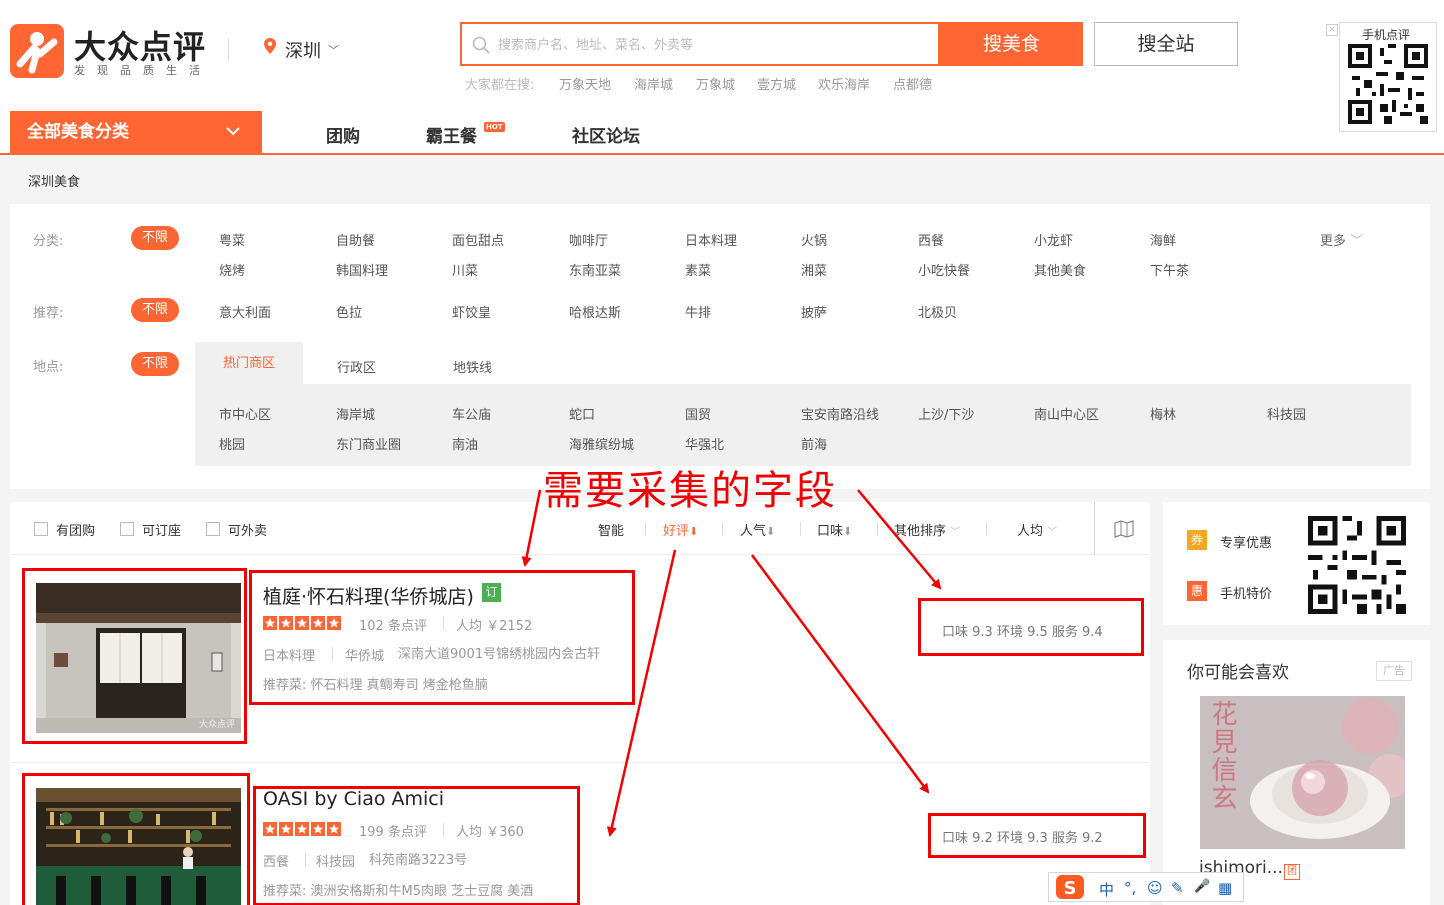  What do you see at coordinates (249, 363) in the screenshot?
I see `tab-hot-districts: 热门商区` at bounding box center [249, 363].